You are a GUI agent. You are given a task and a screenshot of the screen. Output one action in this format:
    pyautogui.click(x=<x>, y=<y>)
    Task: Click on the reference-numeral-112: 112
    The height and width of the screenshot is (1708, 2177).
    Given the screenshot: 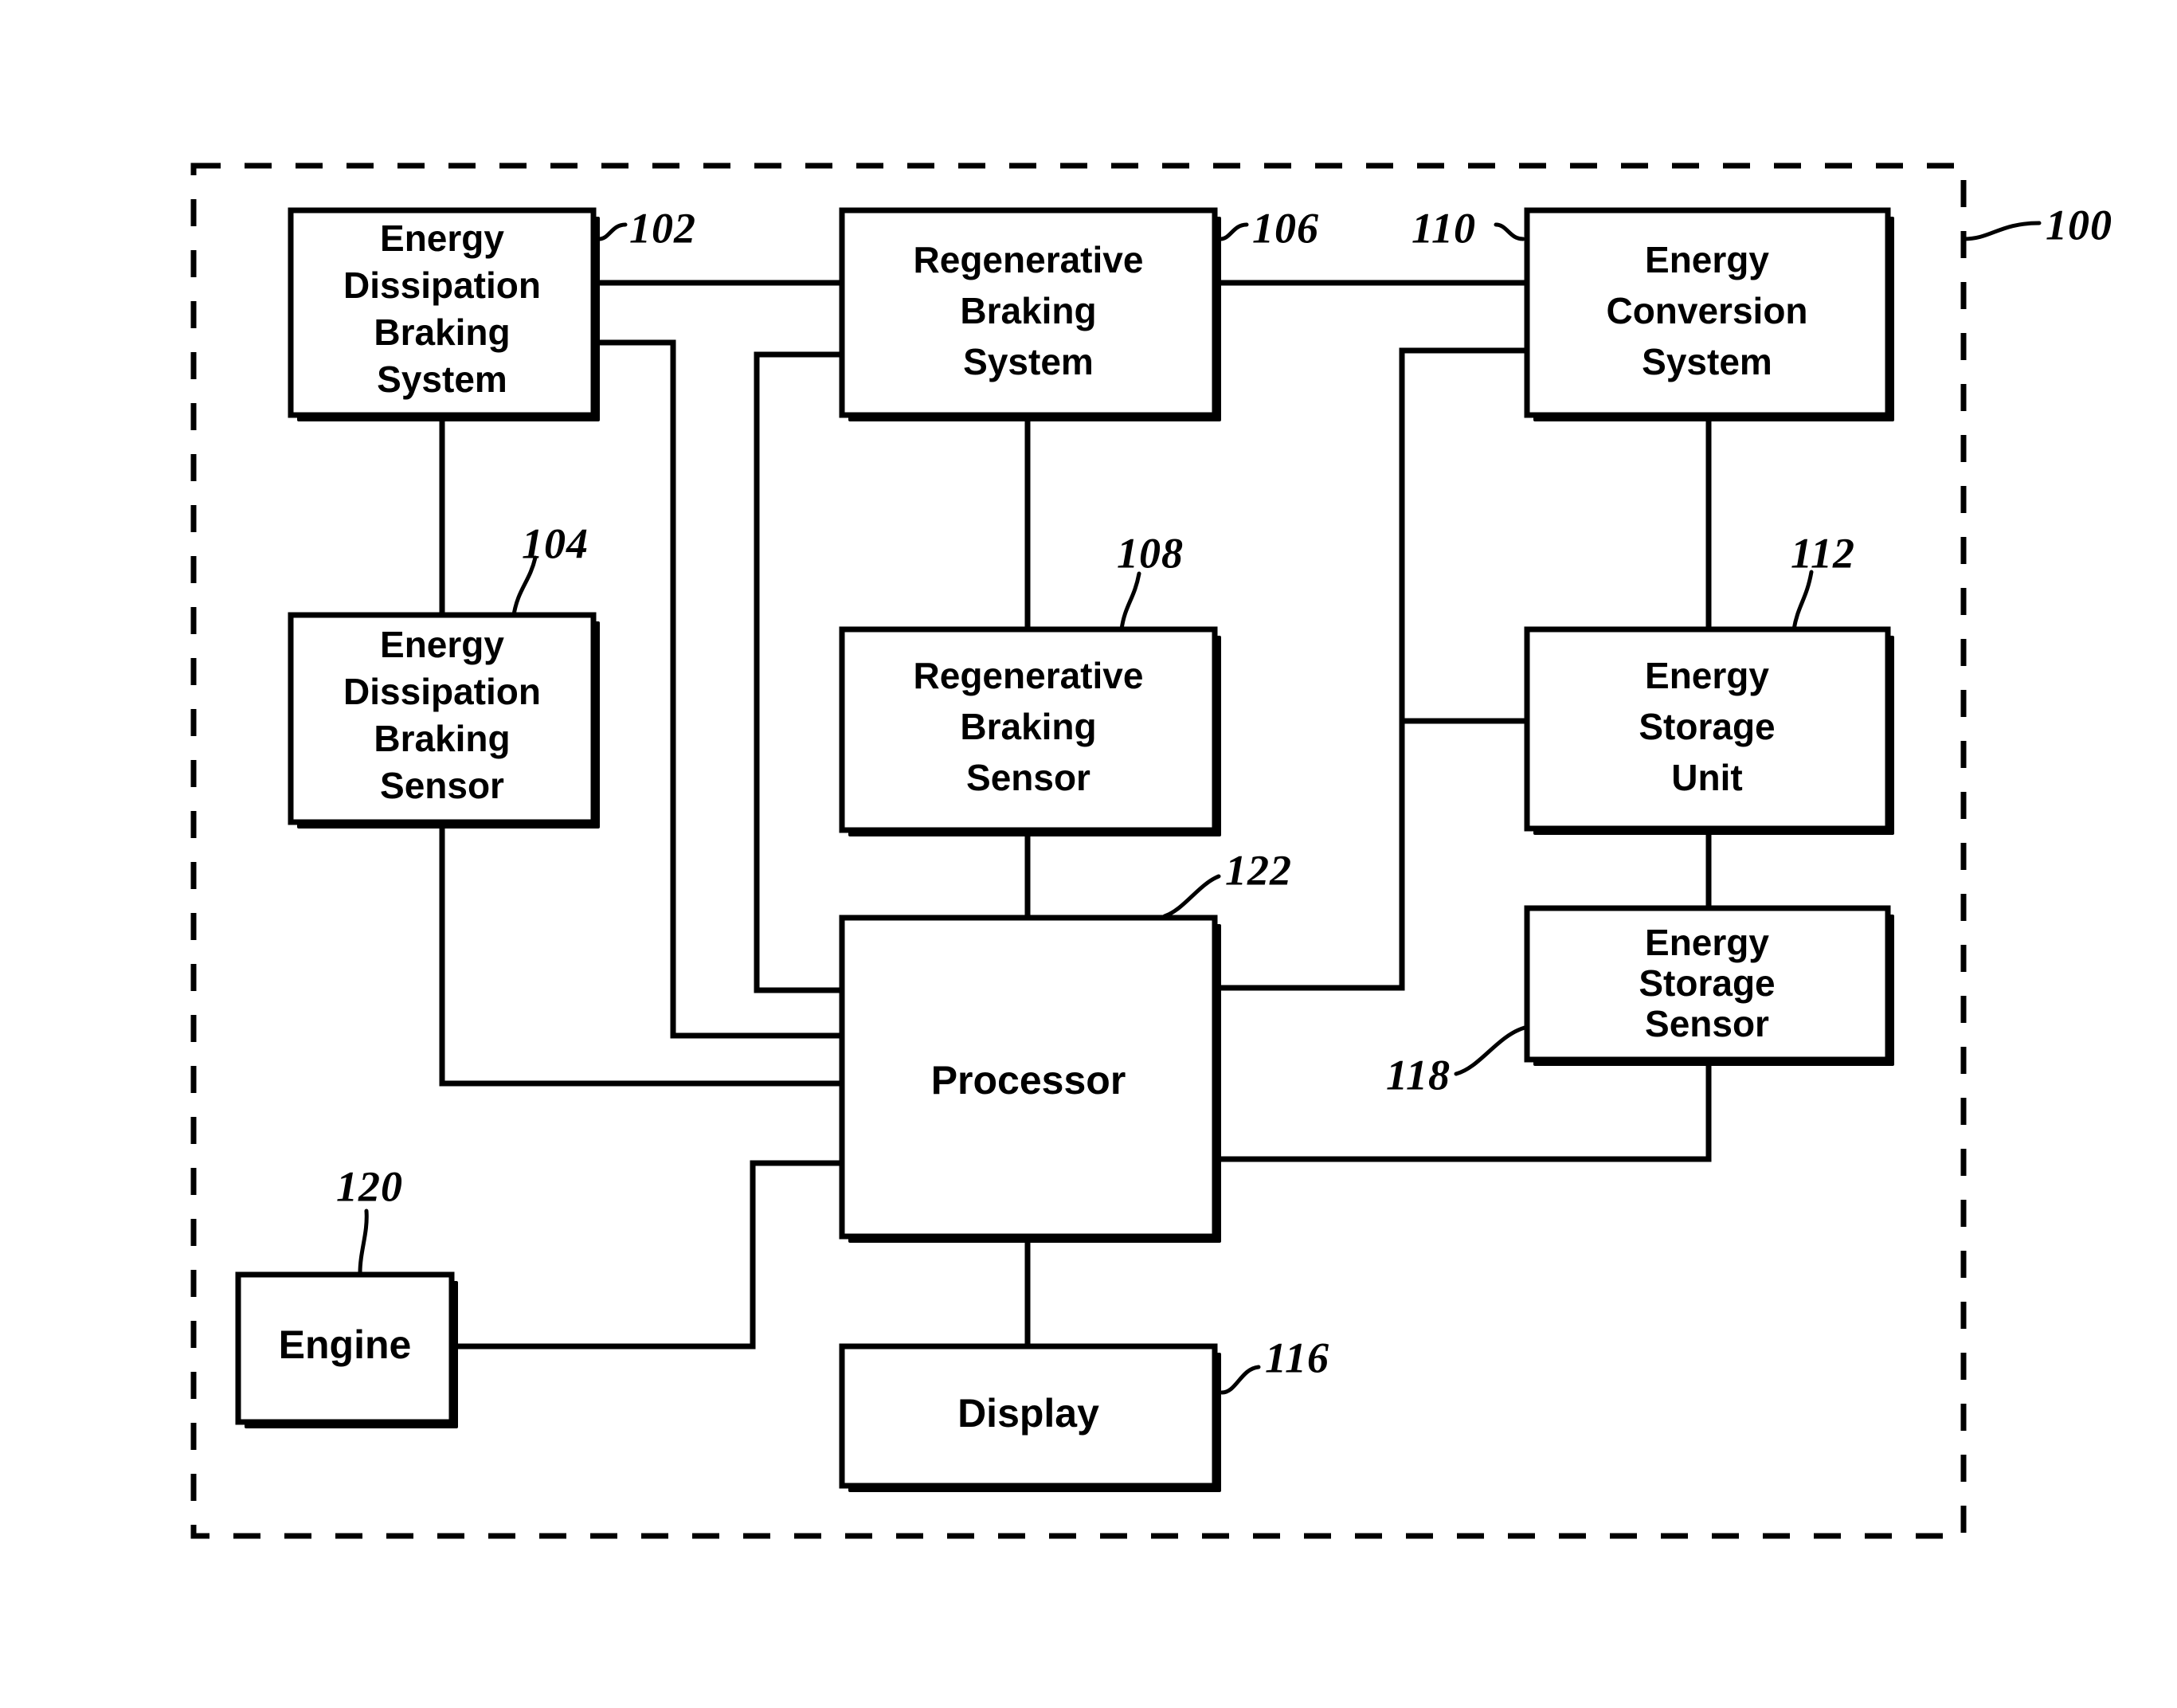 What is the action you would take?
    pyautogui.click(x=1823, y=581)
    